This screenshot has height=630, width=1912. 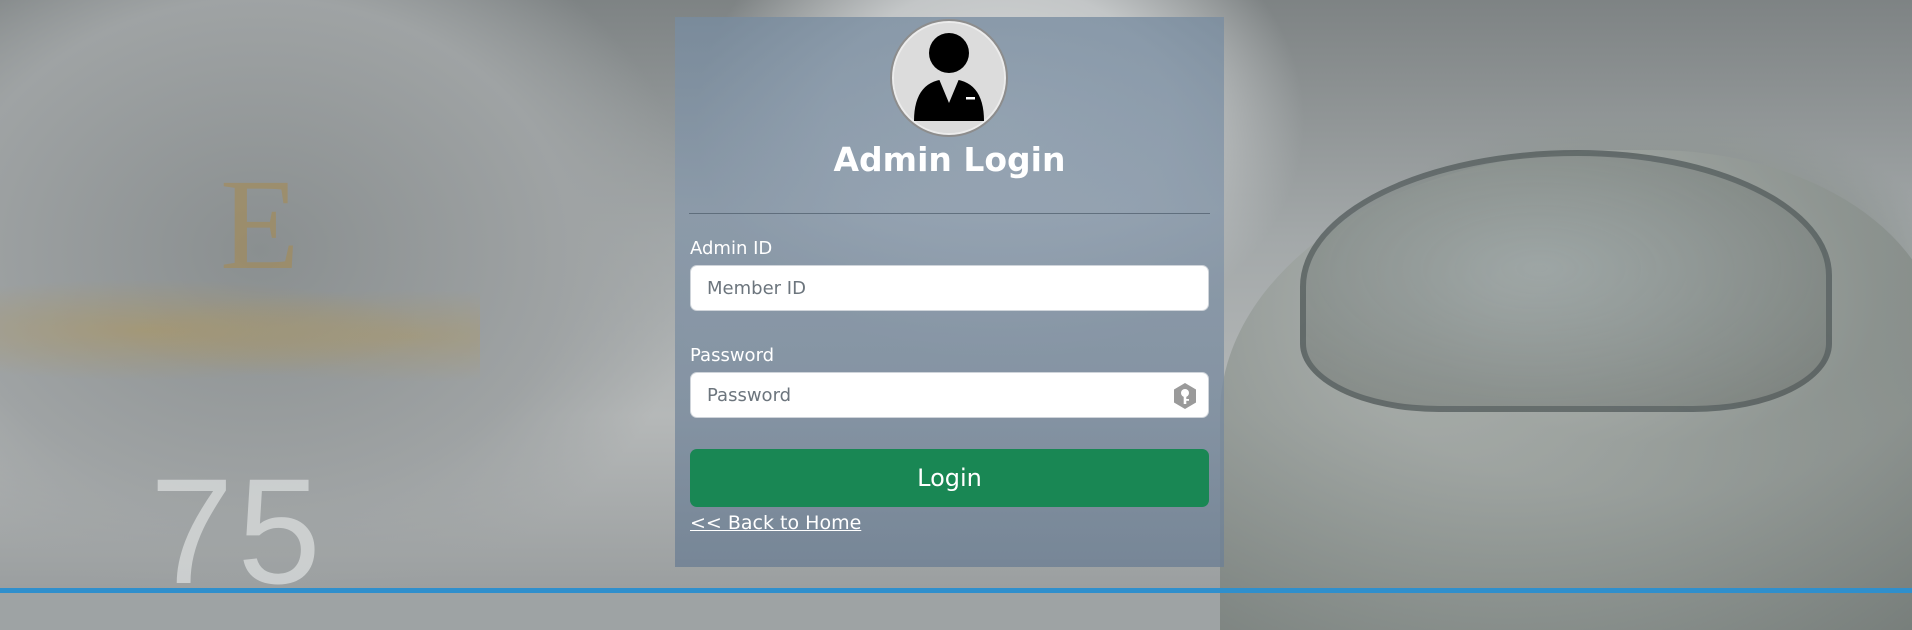 I want to click on password-input, so click(x=949, y=395).